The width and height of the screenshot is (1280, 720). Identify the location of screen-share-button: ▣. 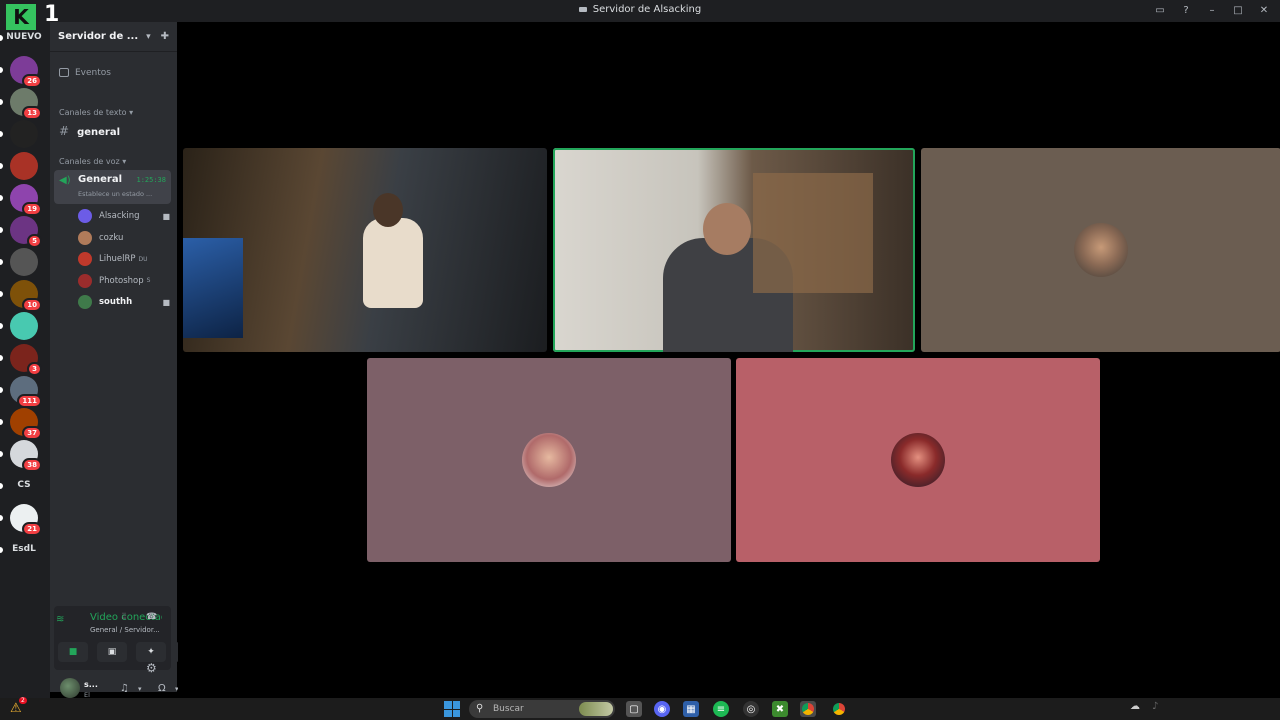
(112, 652).